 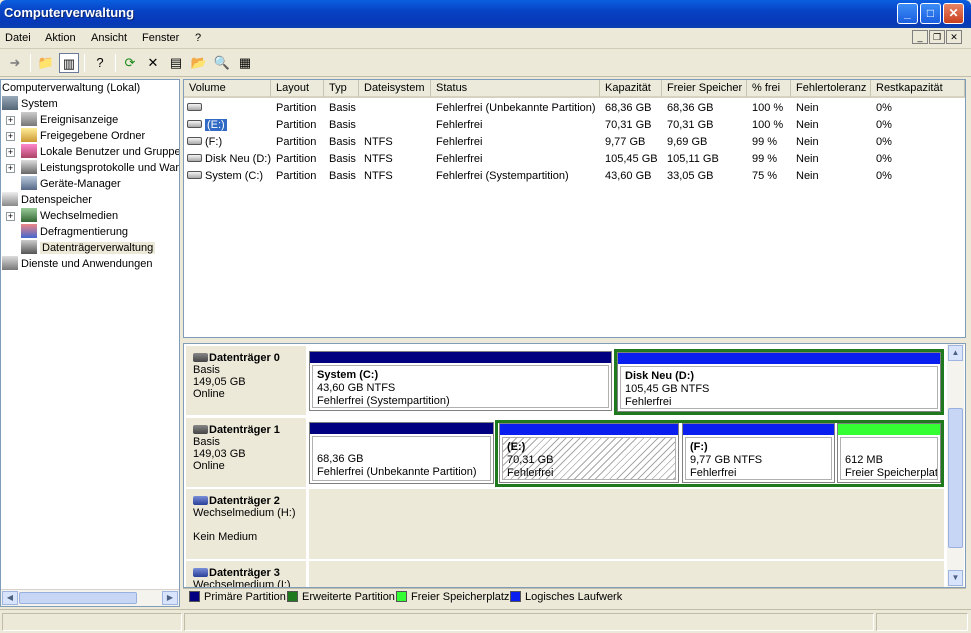 What do you see at coordinates (693, 159) in the screenshot?
I see `table-cell: 105,11 GB` at bounding box center [693, 159].